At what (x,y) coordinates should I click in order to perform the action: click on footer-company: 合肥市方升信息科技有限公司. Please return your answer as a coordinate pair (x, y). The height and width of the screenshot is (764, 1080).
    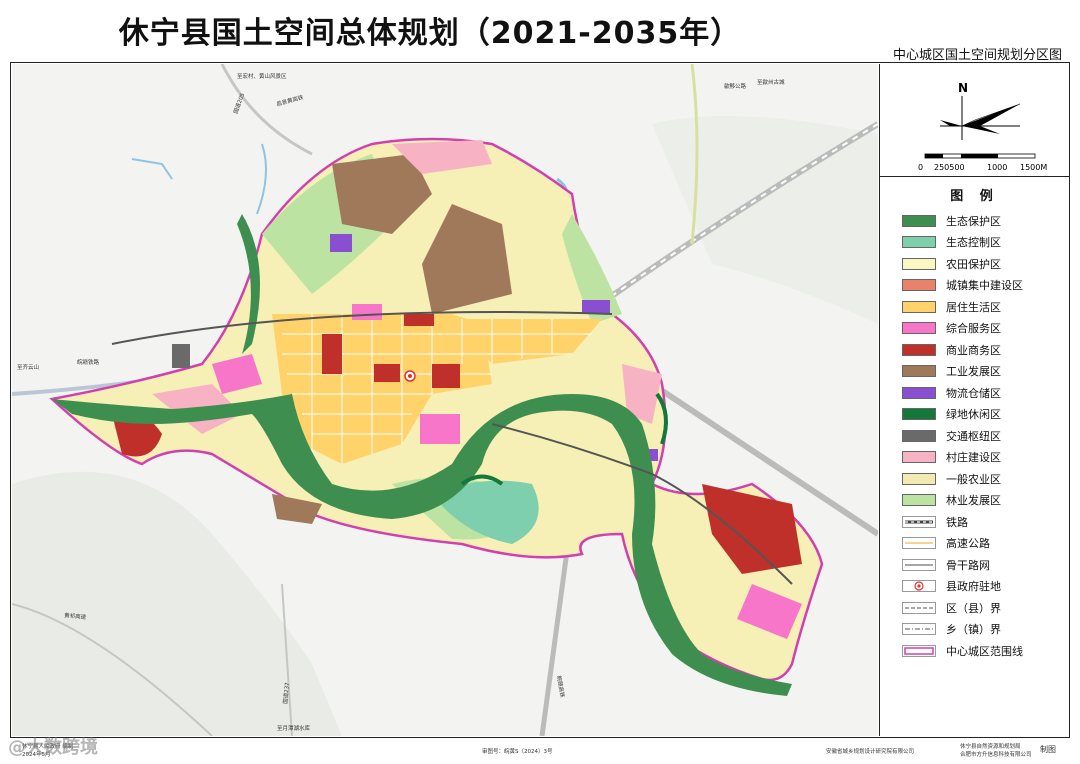
    Looking at the image, I should click on (996, 755).